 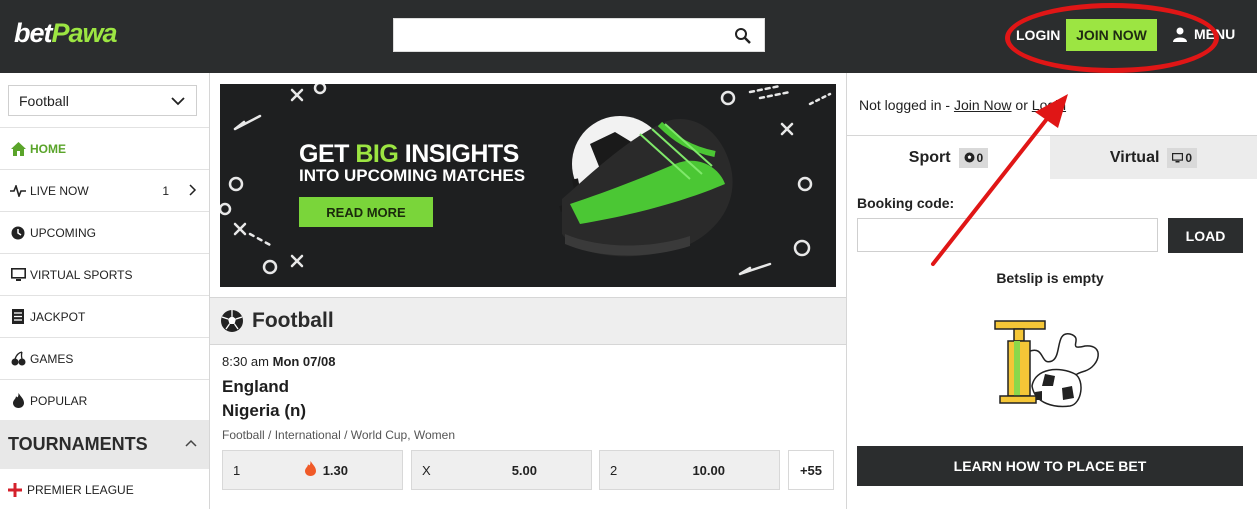 What do you see at coordinates (980, 157) in the screenshot?
I see `sport-count: 0` at bounding box center [980, 157].